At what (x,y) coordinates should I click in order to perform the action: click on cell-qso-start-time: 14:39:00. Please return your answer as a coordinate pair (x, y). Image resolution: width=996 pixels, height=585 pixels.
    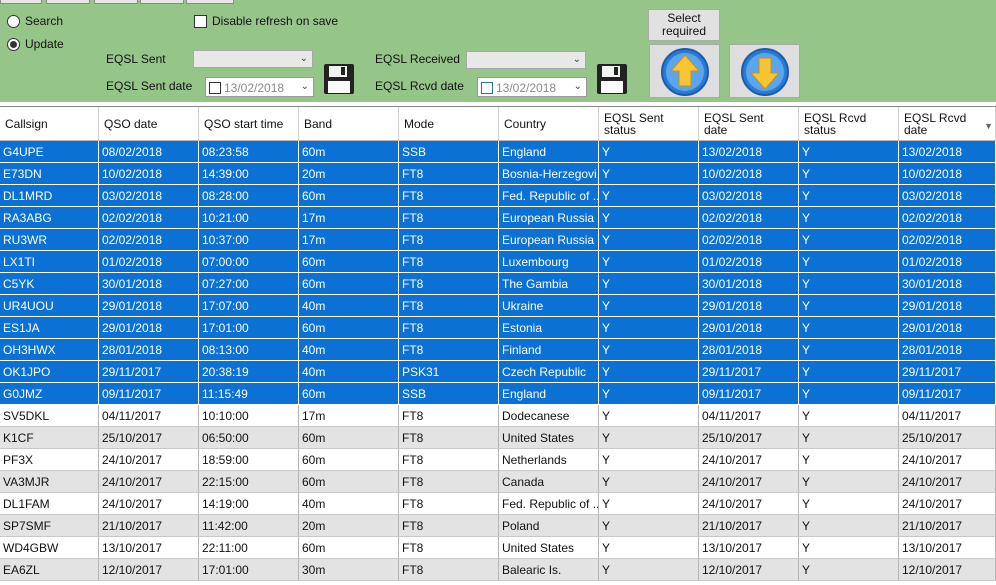
    Looking at the image, I should click on (249, 174).